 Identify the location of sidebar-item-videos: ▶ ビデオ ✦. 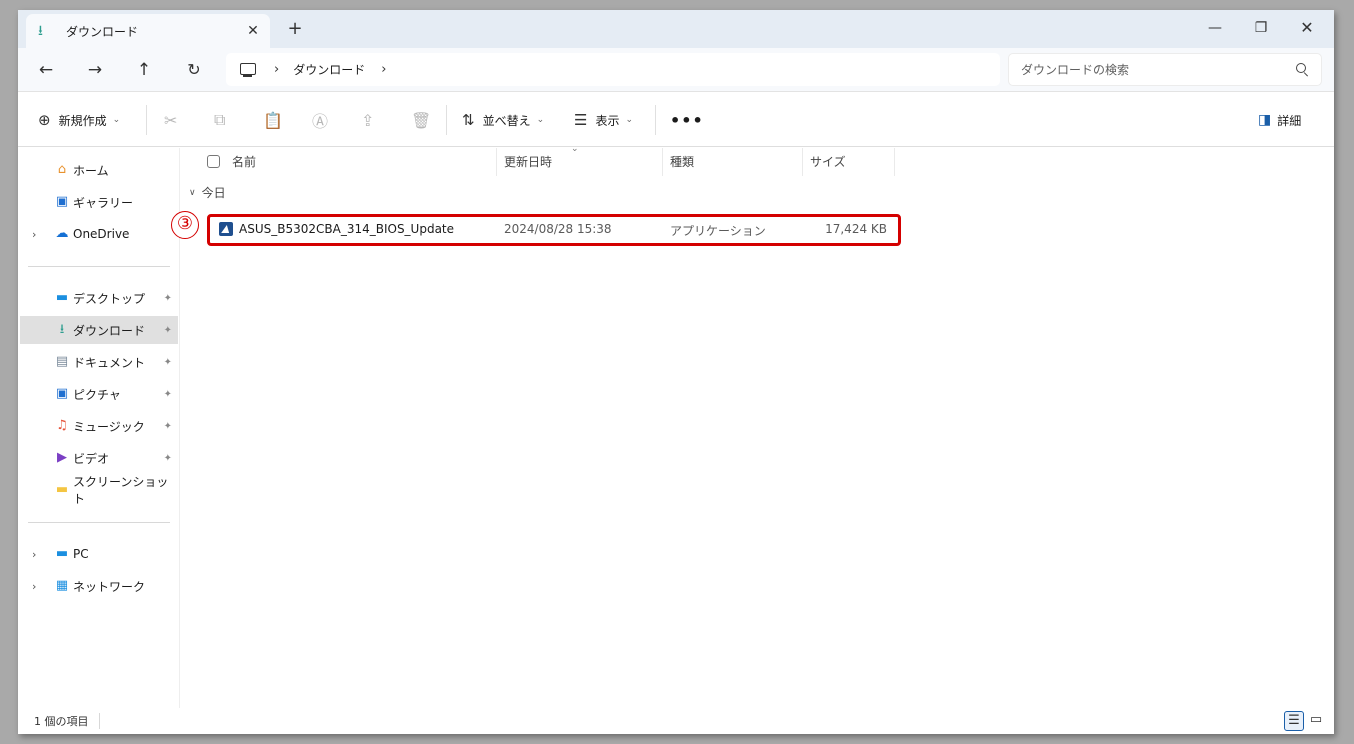
(99, 458).